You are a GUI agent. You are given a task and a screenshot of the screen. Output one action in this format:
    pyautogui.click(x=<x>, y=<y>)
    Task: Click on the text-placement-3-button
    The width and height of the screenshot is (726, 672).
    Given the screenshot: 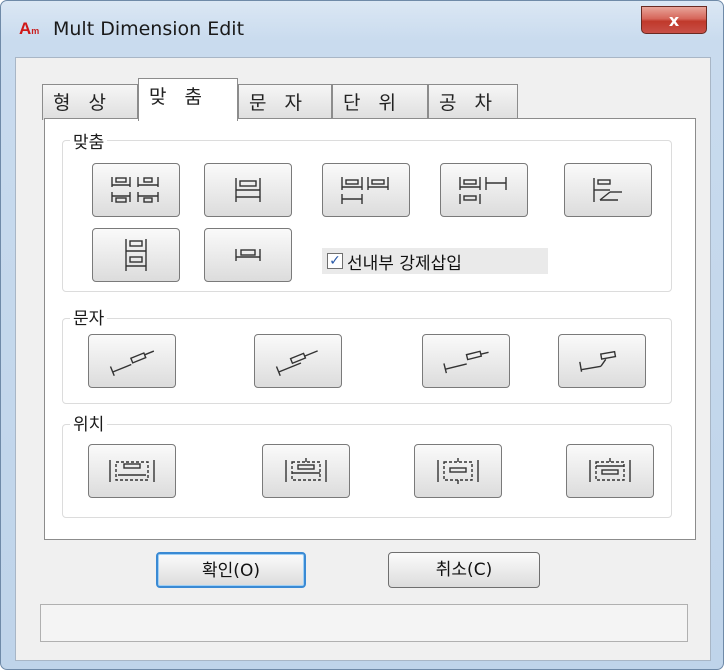 What is the action you would take?
    pyautogui.click(x=466, y=361)
    